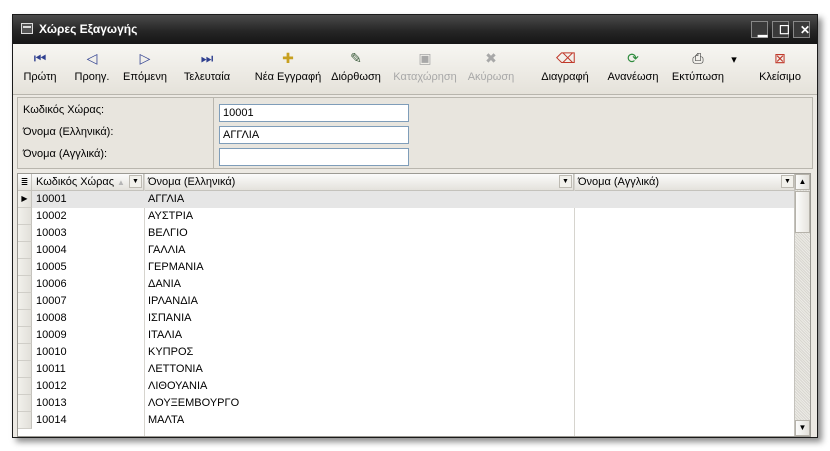  What do you see at coordinates (359, 352) in the screenshot?
I see `cell-name-el: ΚΥΠΡΟΣ` at bounding box center [359, 352].